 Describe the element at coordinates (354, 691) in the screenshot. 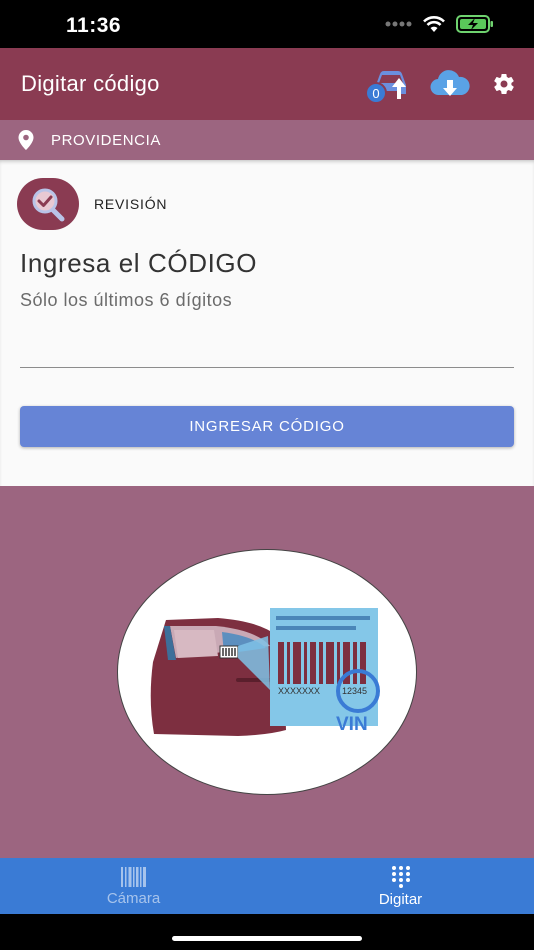

I see `sample-digits-text: 12345` at that location.